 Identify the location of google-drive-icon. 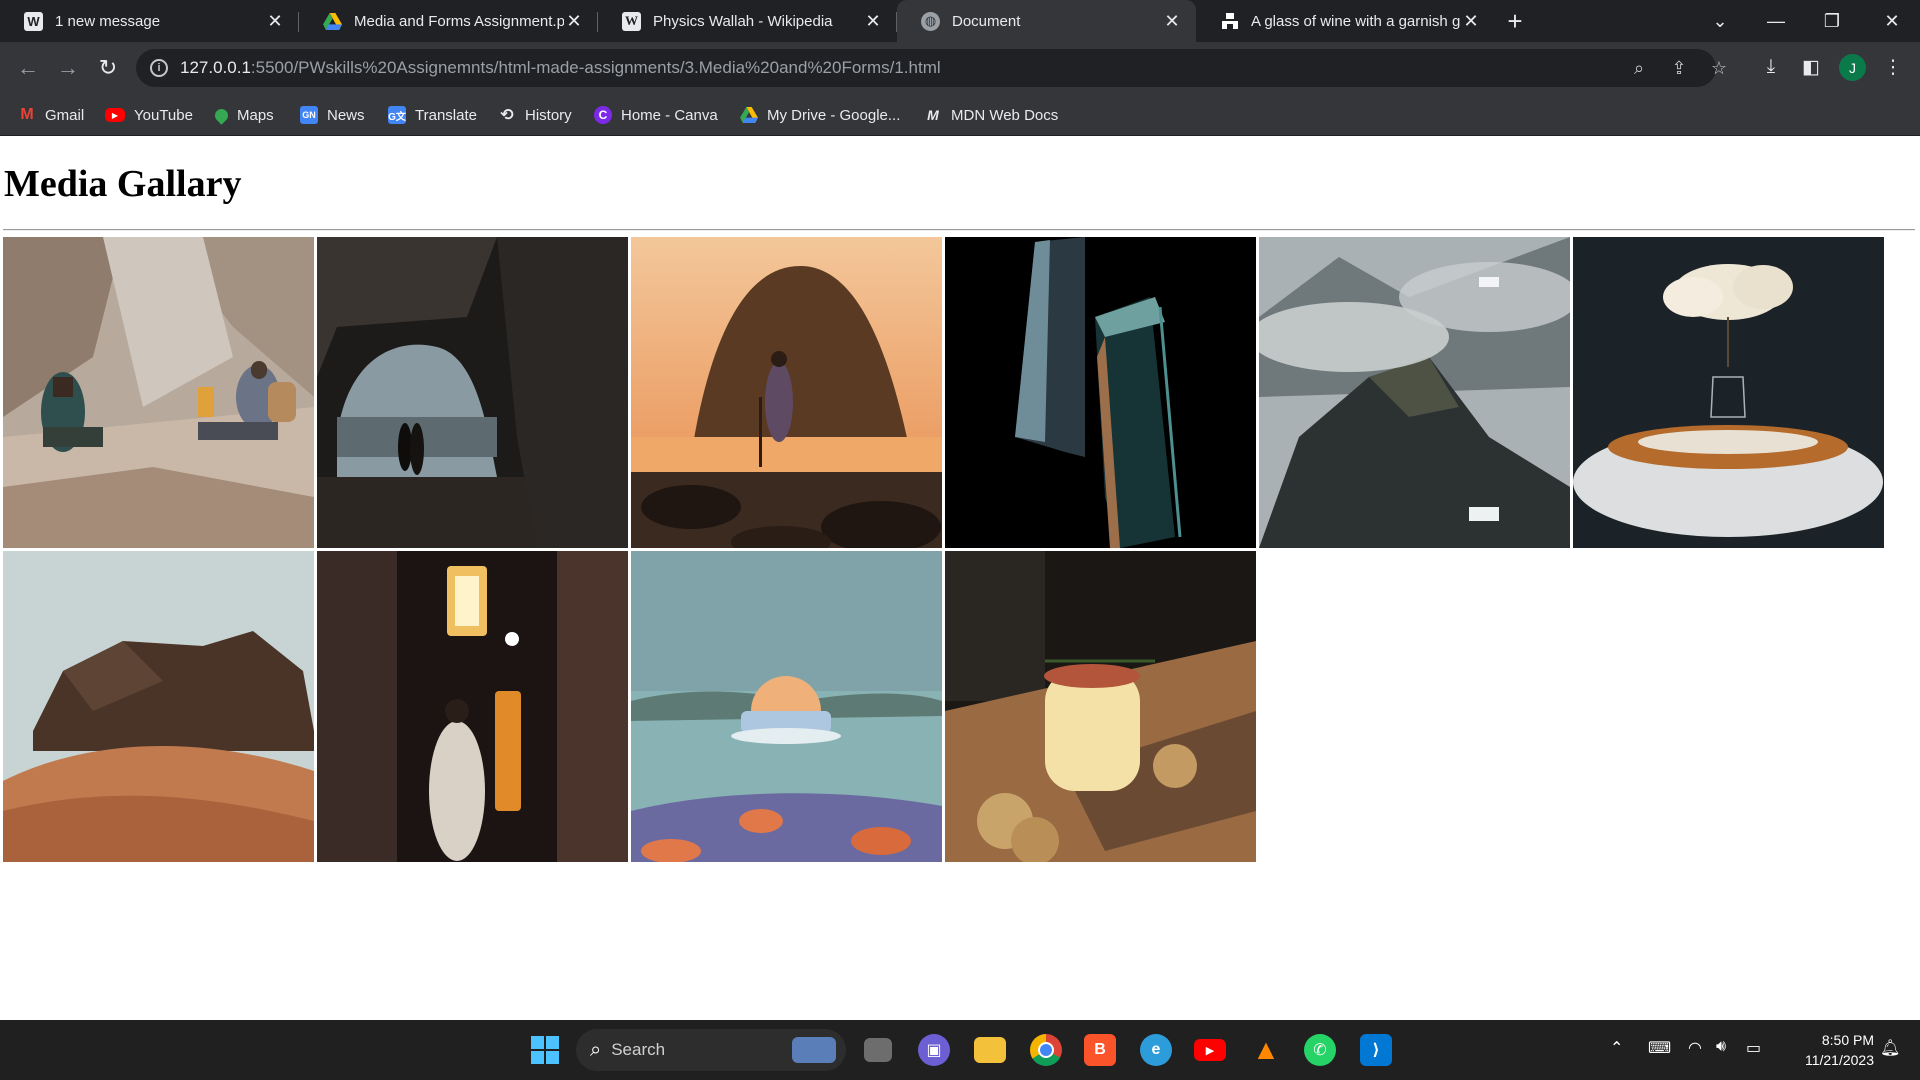
(749, 115).